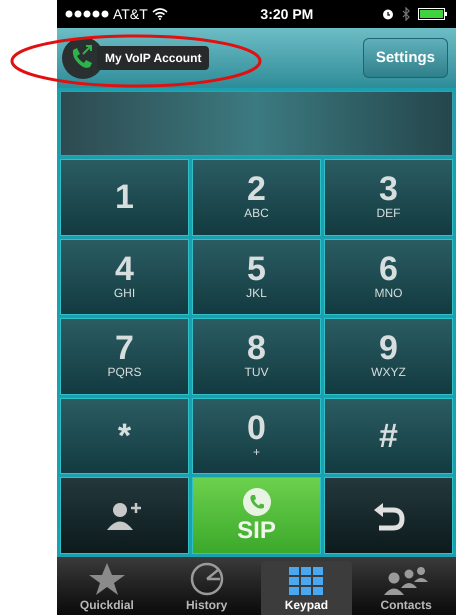  Describe the element at coordinates (87, 14) in the screenshot. I see `signal-icon` at that location.